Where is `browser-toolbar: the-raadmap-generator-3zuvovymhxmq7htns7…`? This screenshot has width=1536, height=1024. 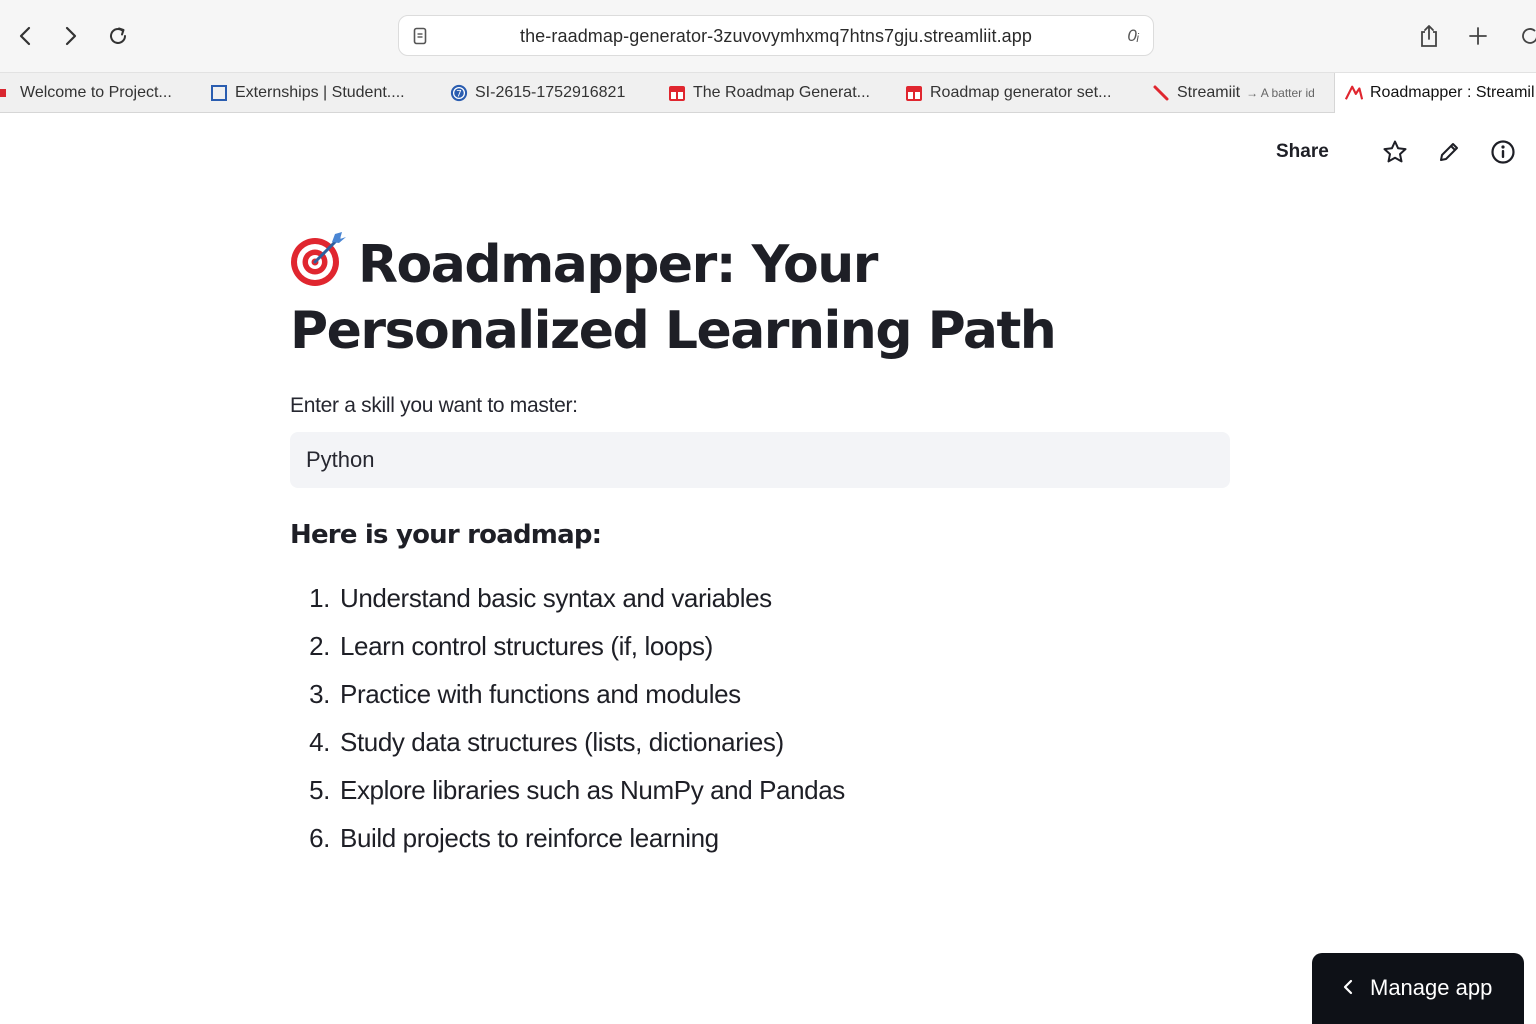
browser-toolbar: the-raadmap-generator-3zuvovymhxmq7htns7… is located at coordinates (768, 36).